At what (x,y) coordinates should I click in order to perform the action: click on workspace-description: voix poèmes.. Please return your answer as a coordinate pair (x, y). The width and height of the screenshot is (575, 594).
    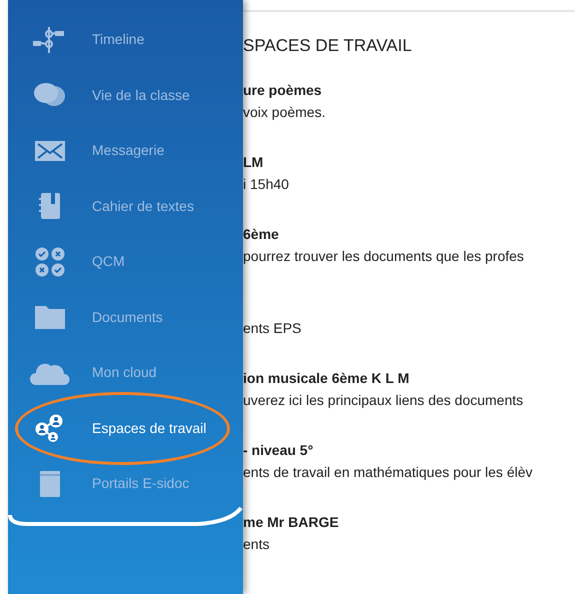
    Looking at the image, I should click on (284, 112).